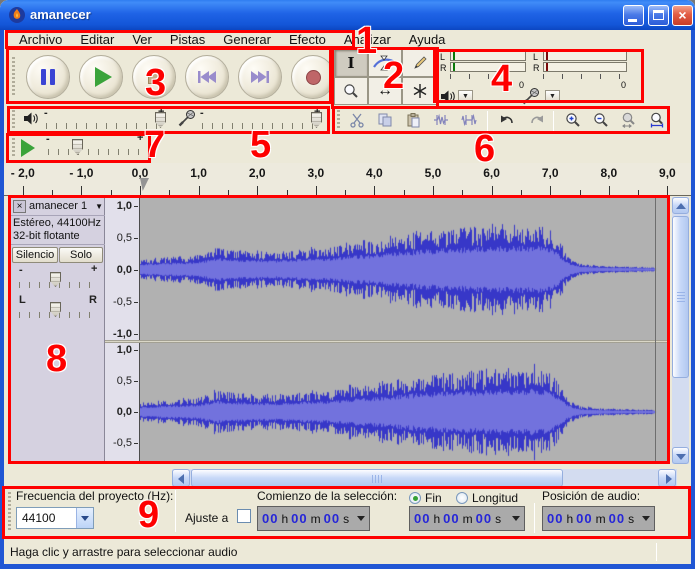  I want to click on envelope-tool-button, so click(385, 63).